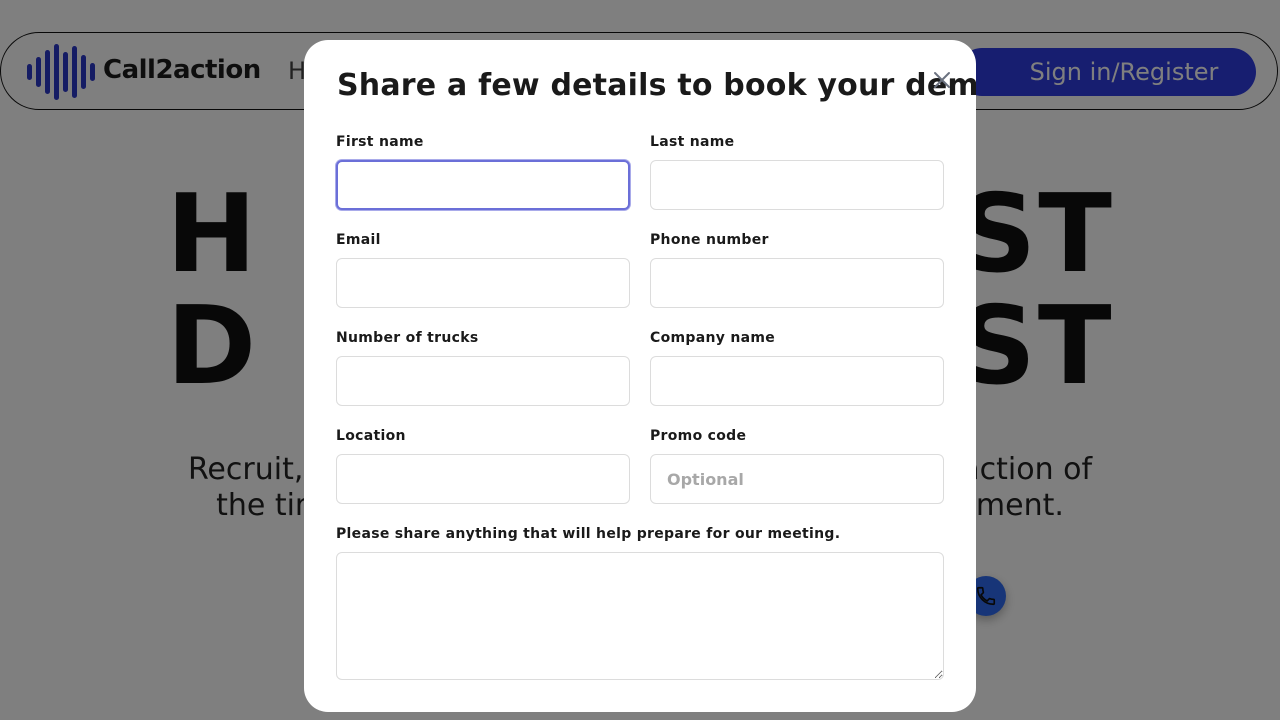  Describe the element at coordinates (797, 185) in the screenshot. I see `last-name-input` at that location.